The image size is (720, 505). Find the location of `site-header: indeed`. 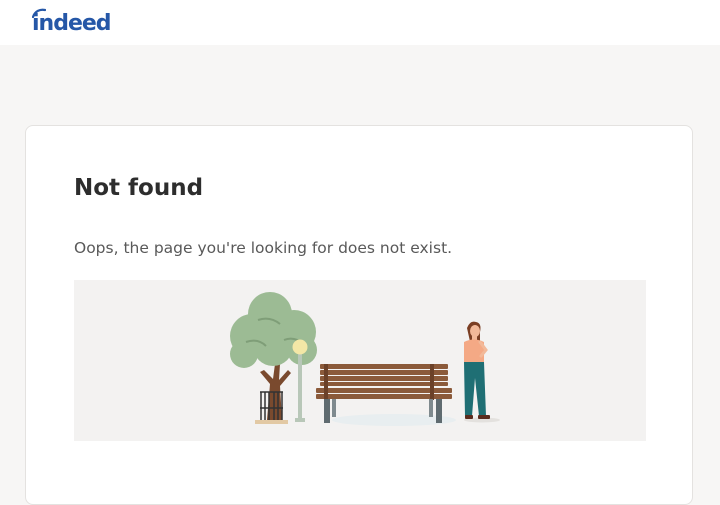

site-header: indeed is located at coordinates (360, 22).